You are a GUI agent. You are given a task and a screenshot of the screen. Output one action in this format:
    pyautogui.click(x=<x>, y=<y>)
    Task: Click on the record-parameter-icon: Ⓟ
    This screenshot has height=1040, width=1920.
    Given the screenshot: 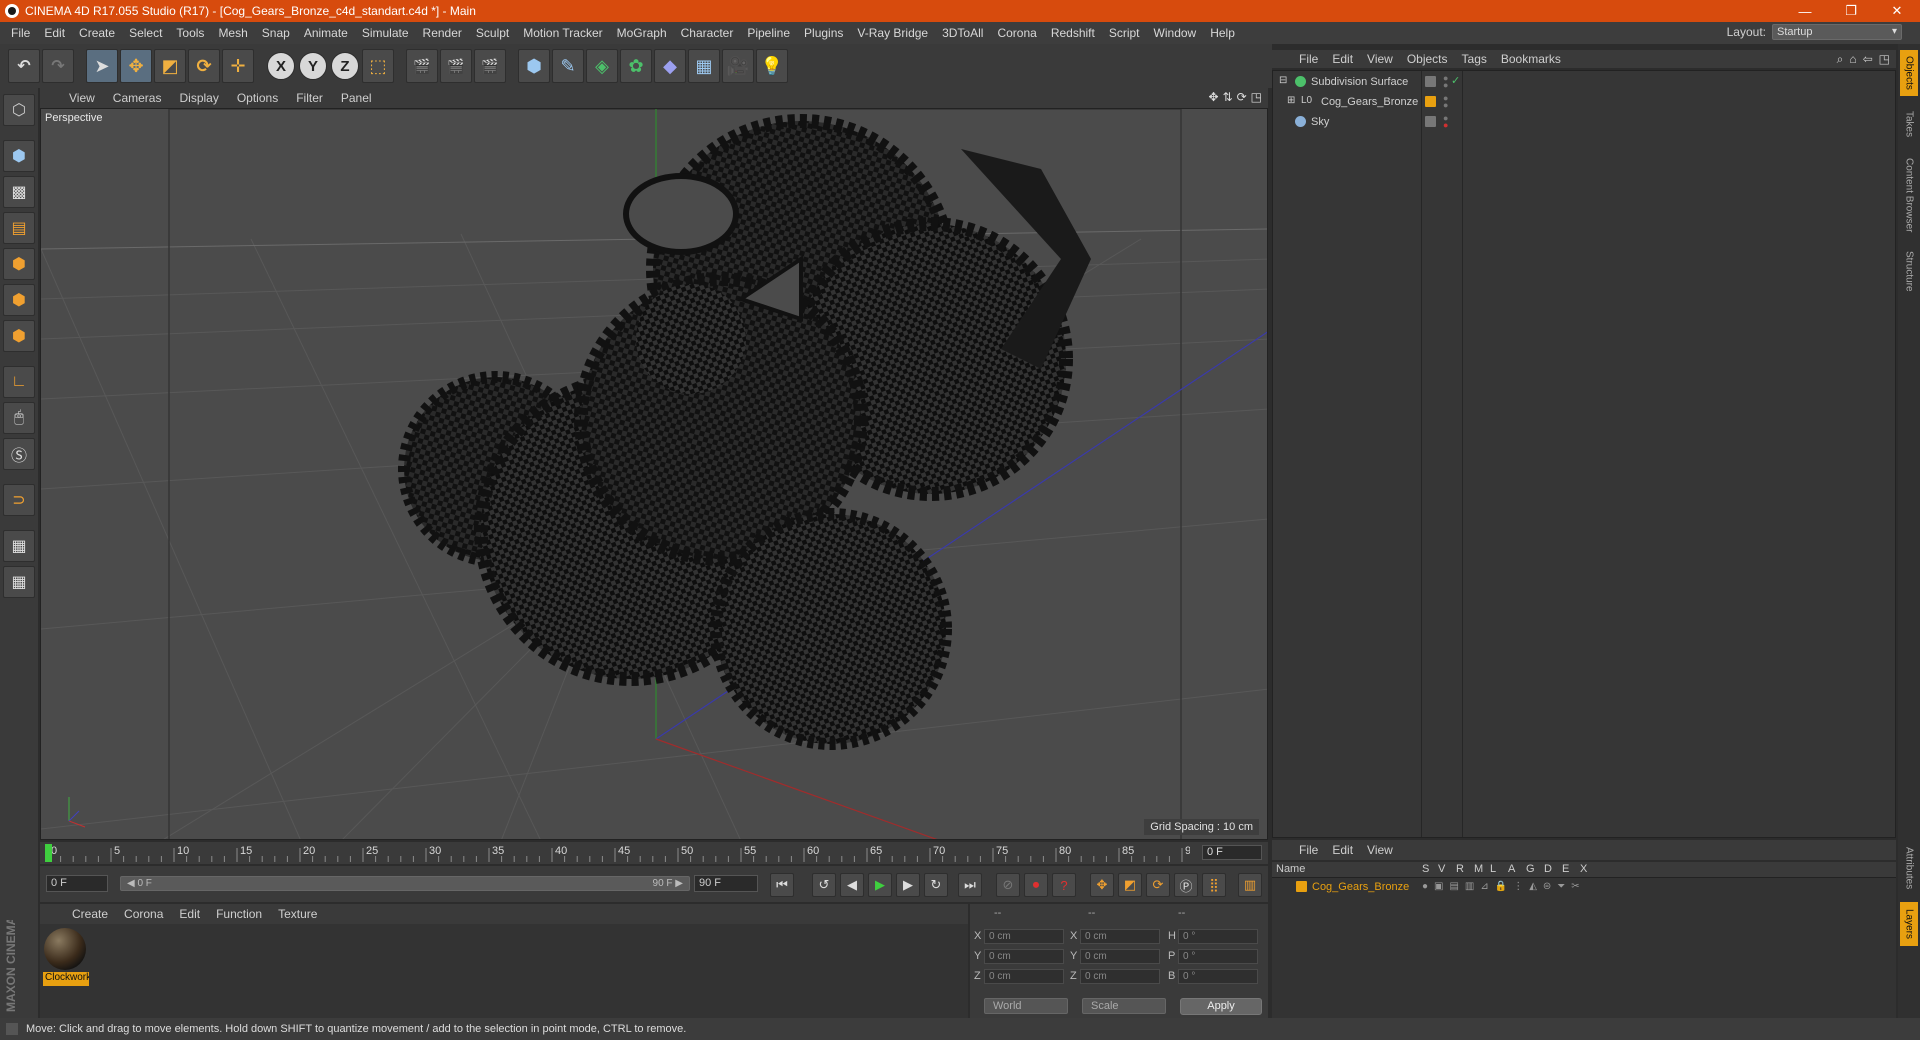 What is the action you would take?
    pyautogui.click(x=1186, y=885)
    